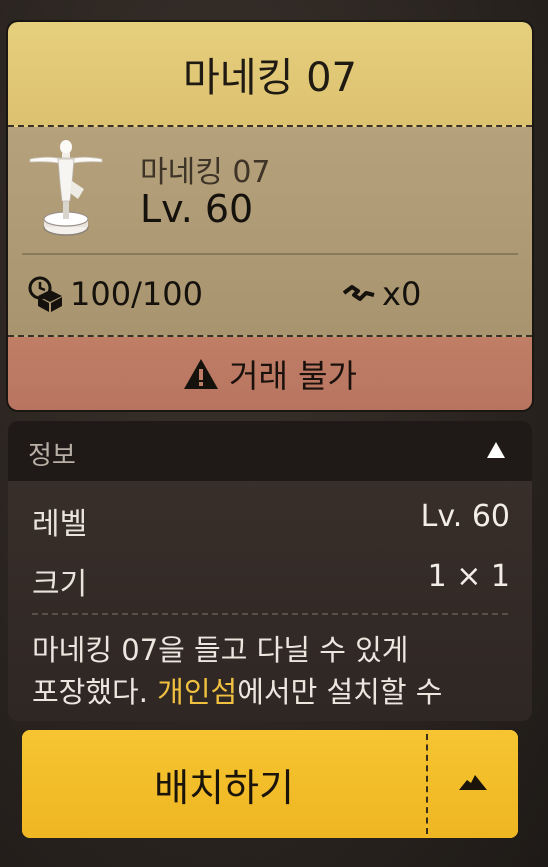 The image size is (548, 867). I want to click on info-header-label: 정보, so click(52, 456).